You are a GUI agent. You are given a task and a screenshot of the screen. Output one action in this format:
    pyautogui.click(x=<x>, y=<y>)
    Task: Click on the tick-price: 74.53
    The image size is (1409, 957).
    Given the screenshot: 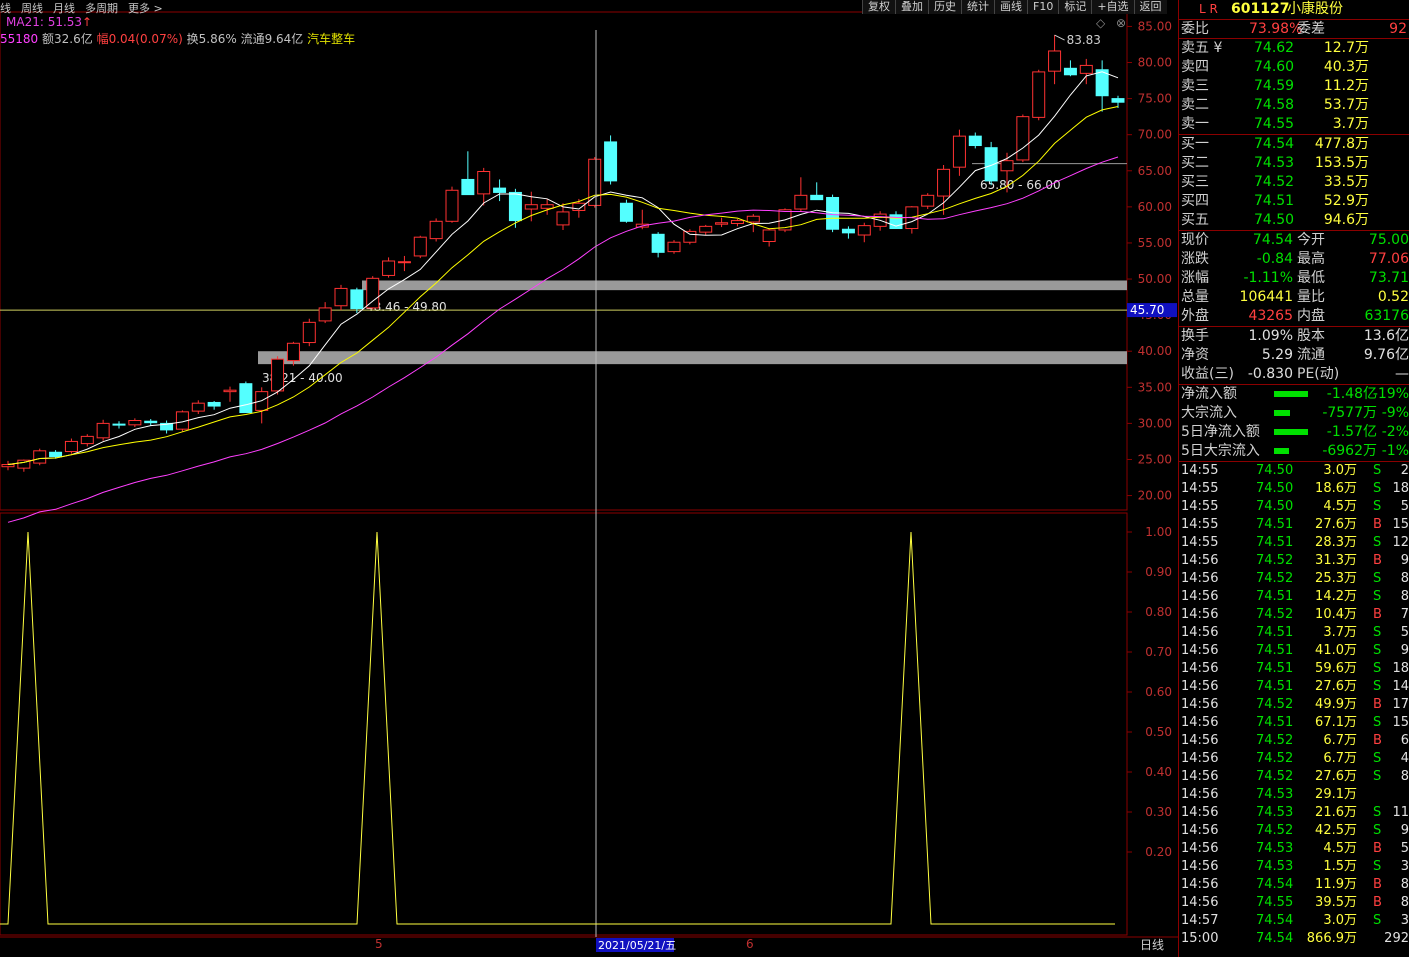 What is the action you would take?
    pyautogui.click(x=1275, y=848)
    